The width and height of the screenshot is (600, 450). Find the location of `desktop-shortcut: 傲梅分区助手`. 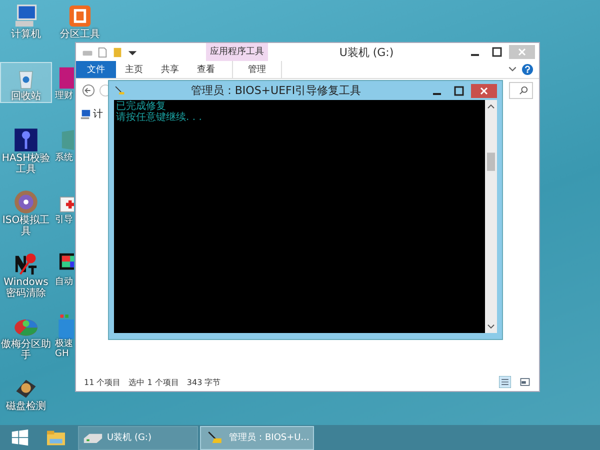

desktop-shortcut: 傲梅分区助手 is located at coordinates (26, 336).